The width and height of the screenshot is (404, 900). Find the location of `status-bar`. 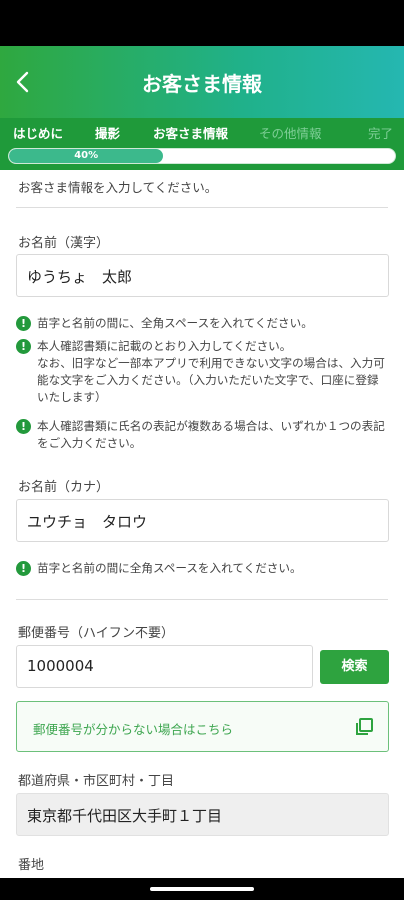

status-bar is located at coordinates (202, 23).